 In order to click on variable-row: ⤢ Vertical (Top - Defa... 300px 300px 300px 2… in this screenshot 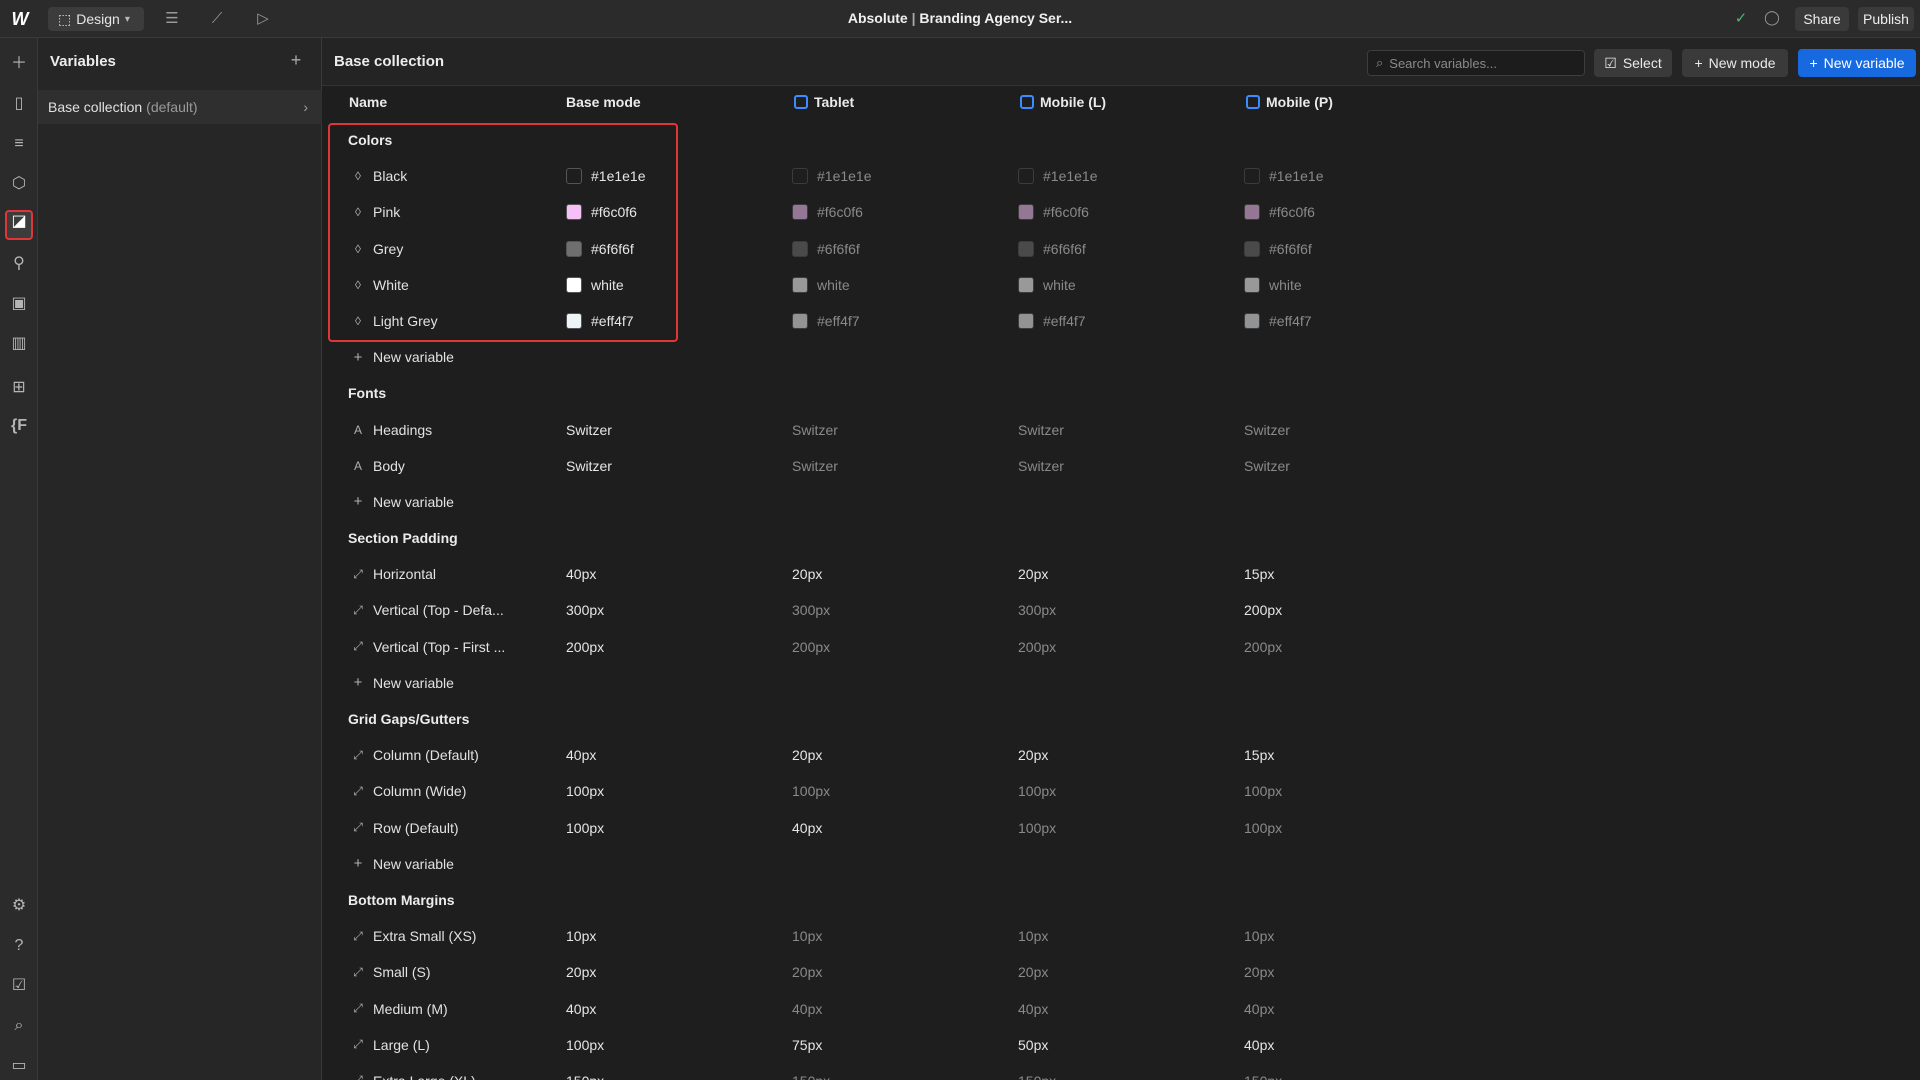, I will do `click(1121, 610)`.